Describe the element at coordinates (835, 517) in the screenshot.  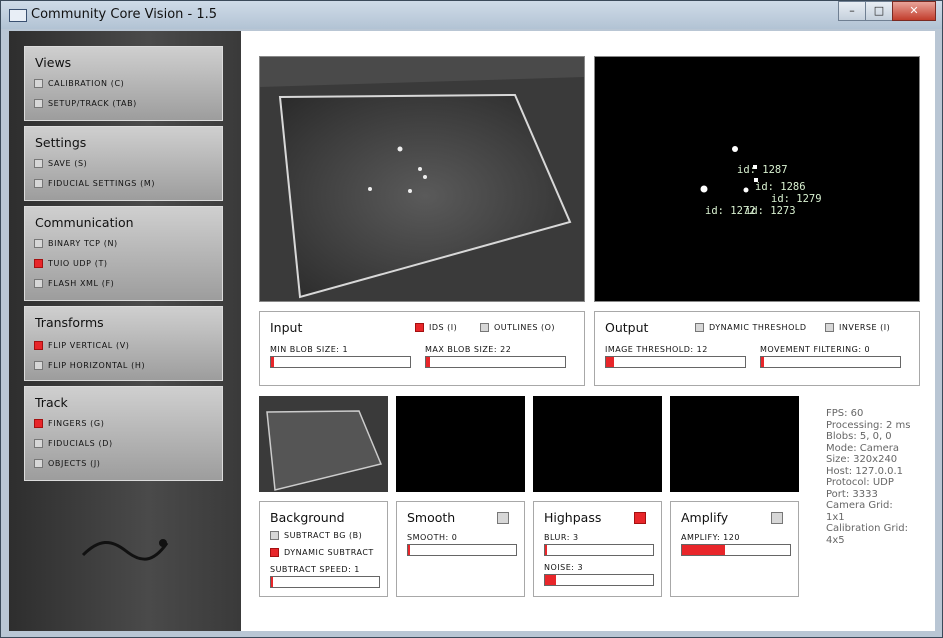
I see `stat-line: 1x1` at that location.